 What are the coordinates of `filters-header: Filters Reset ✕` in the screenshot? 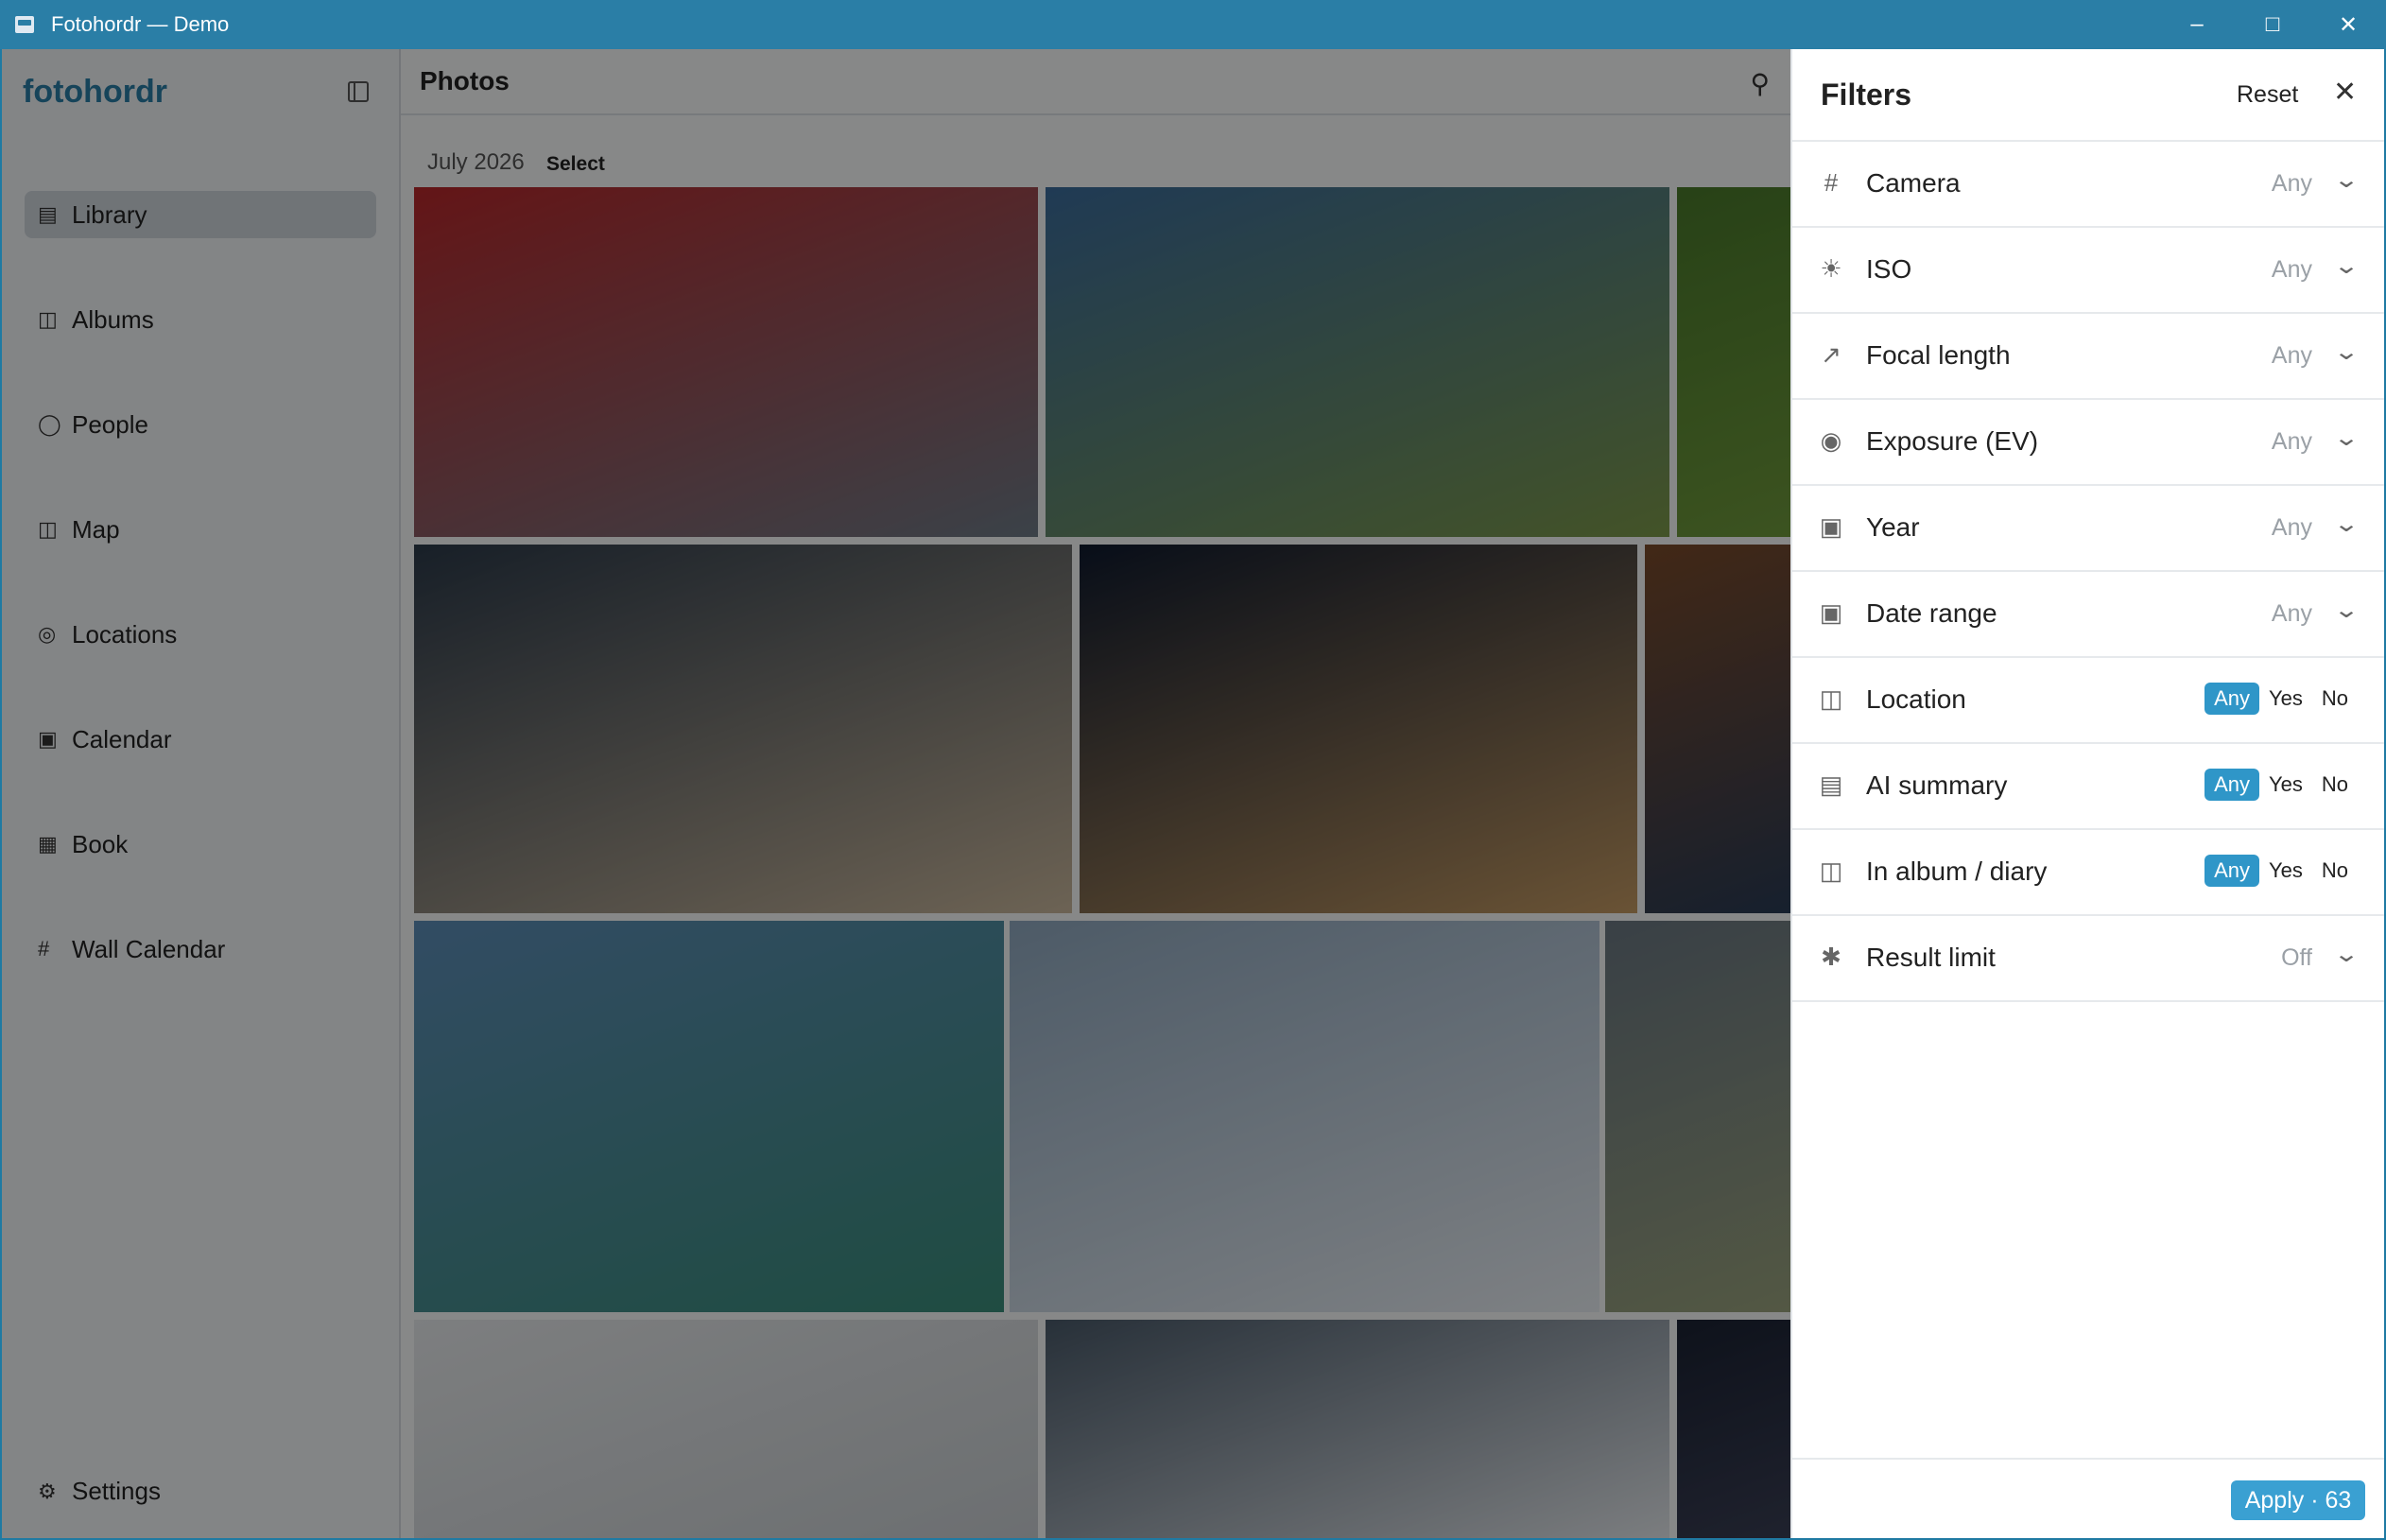 It's located at (2088, 95).